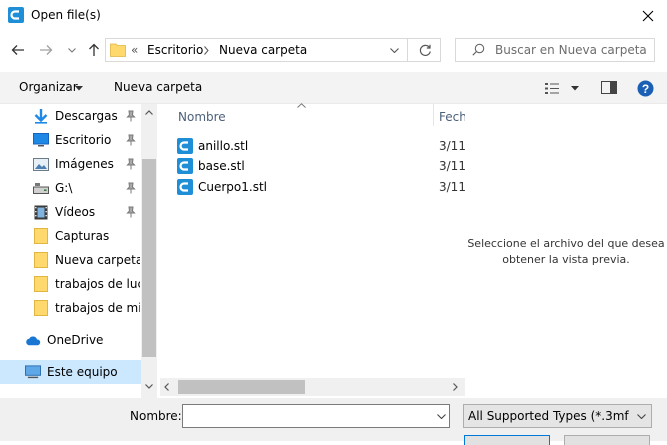 The width and height of the screenshot is (667, 445). I want to click on this-pc-icon, so click(33, 372).